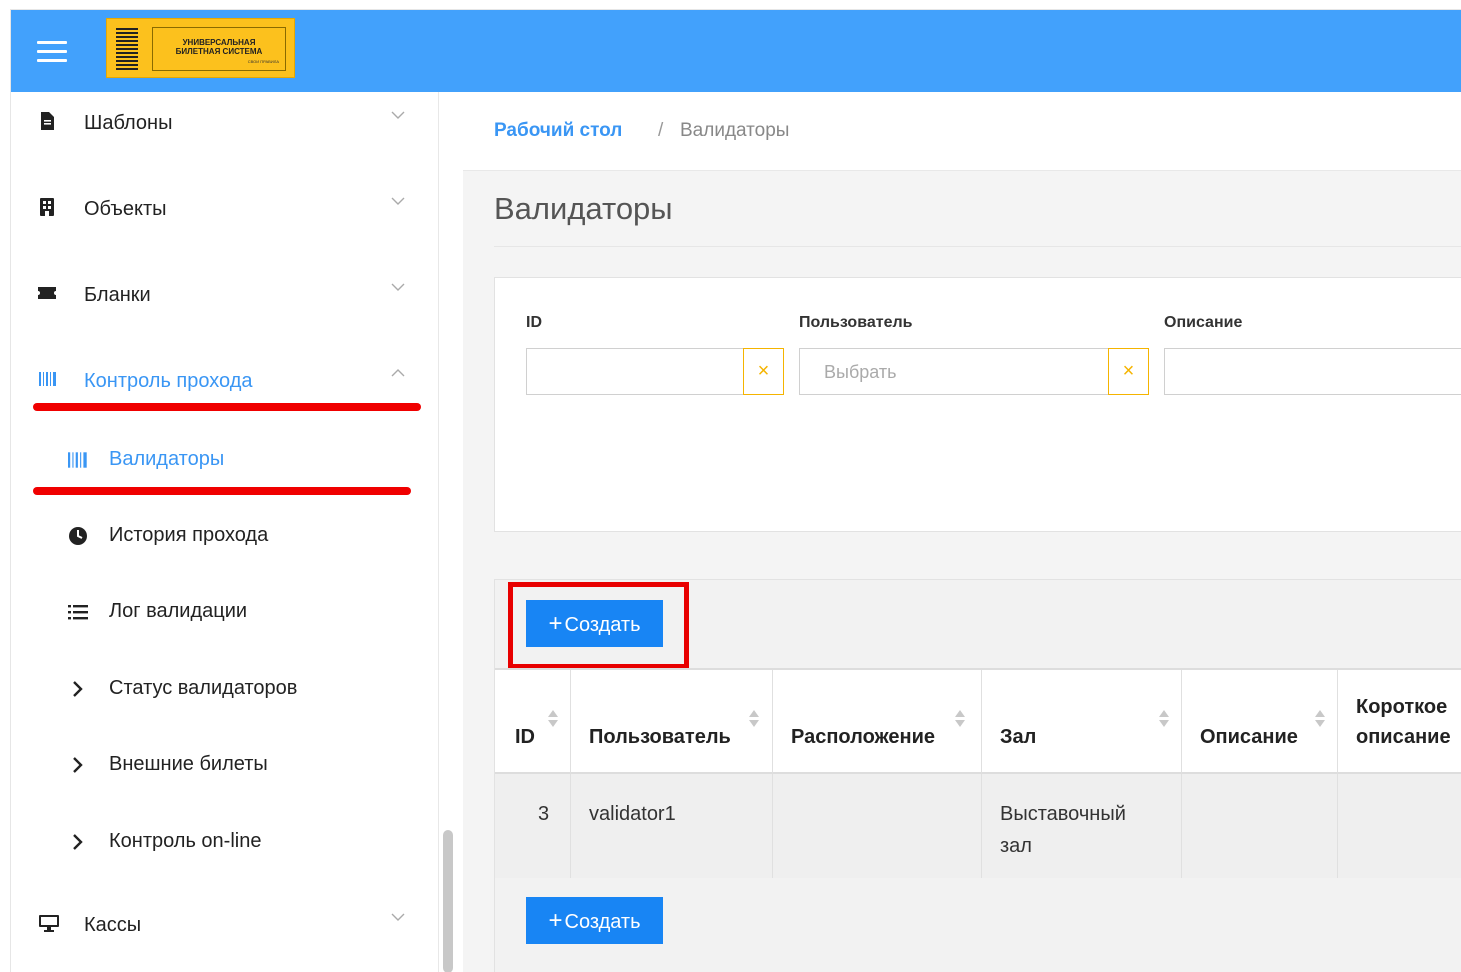 The width and height of the screenshot is (1461, 972). What do you see at coordinates (225, 208) in the screenshot?
I see `sidebar-item-objects: Объекты` at bounding box center [225, 208].